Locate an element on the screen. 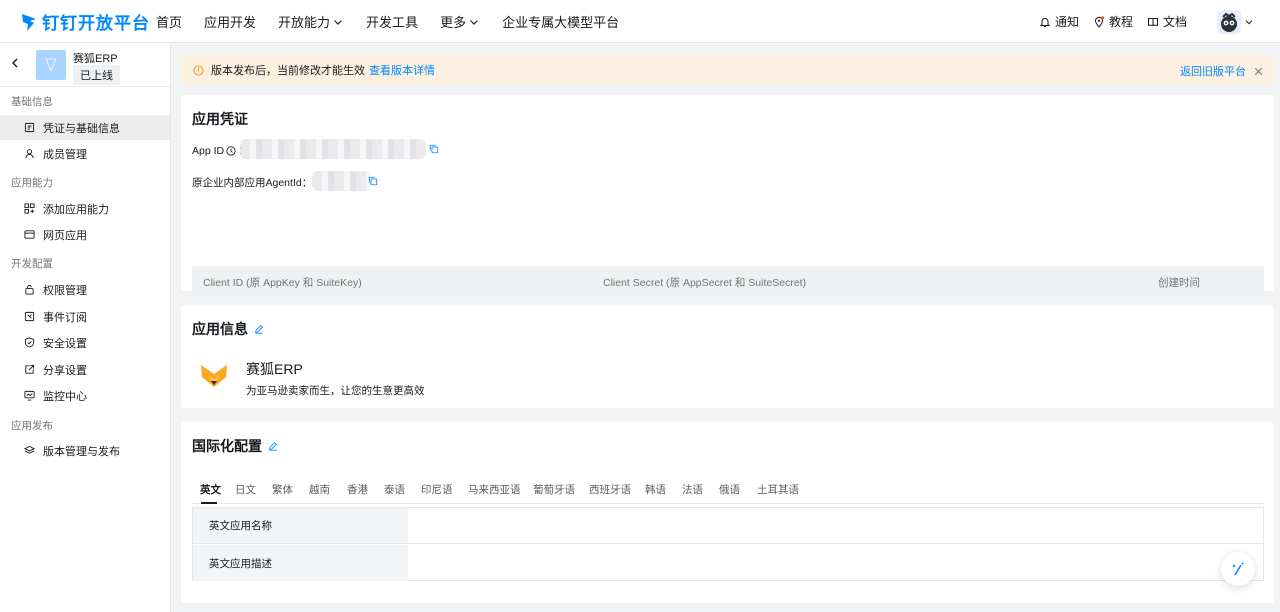 The image size is (1280, 612). tab-ko: 韩语 is located at coordinates (655, 489).